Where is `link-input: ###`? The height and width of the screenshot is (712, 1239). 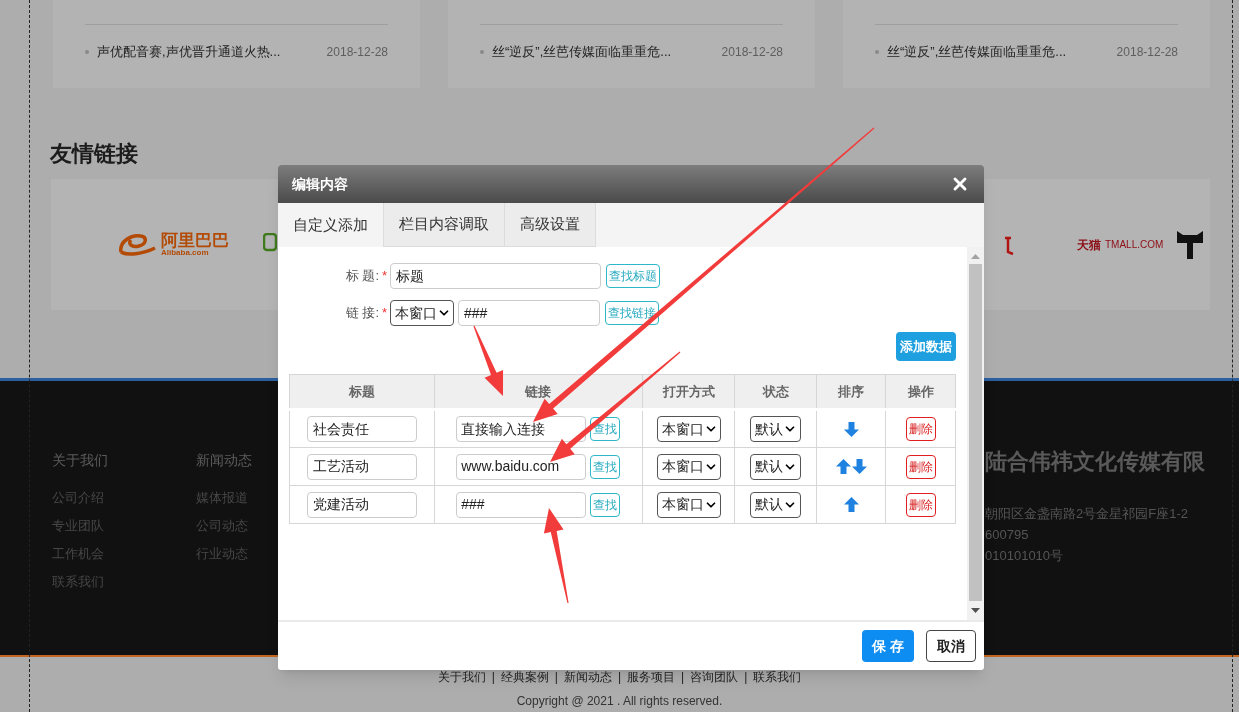 link-input: ### is located at coordinates (529, 313).